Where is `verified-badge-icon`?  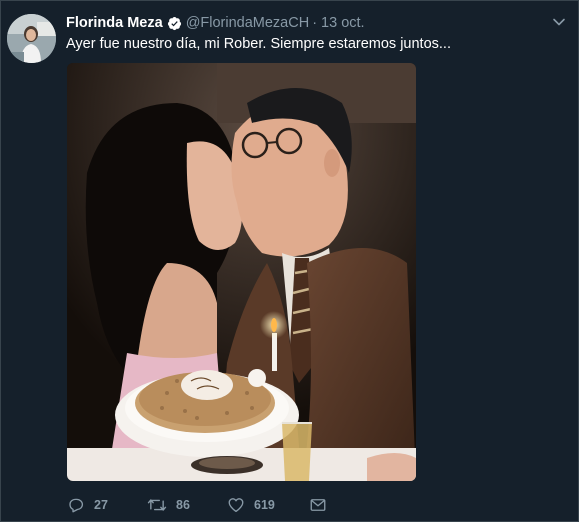
verified-badge-icon is located at coordinates (174, 23).